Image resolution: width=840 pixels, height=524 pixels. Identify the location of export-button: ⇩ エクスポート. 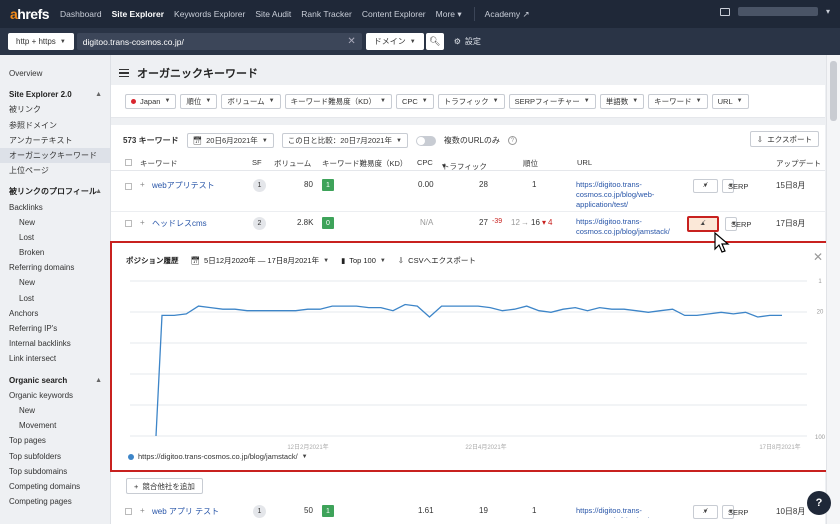
(784, 139).